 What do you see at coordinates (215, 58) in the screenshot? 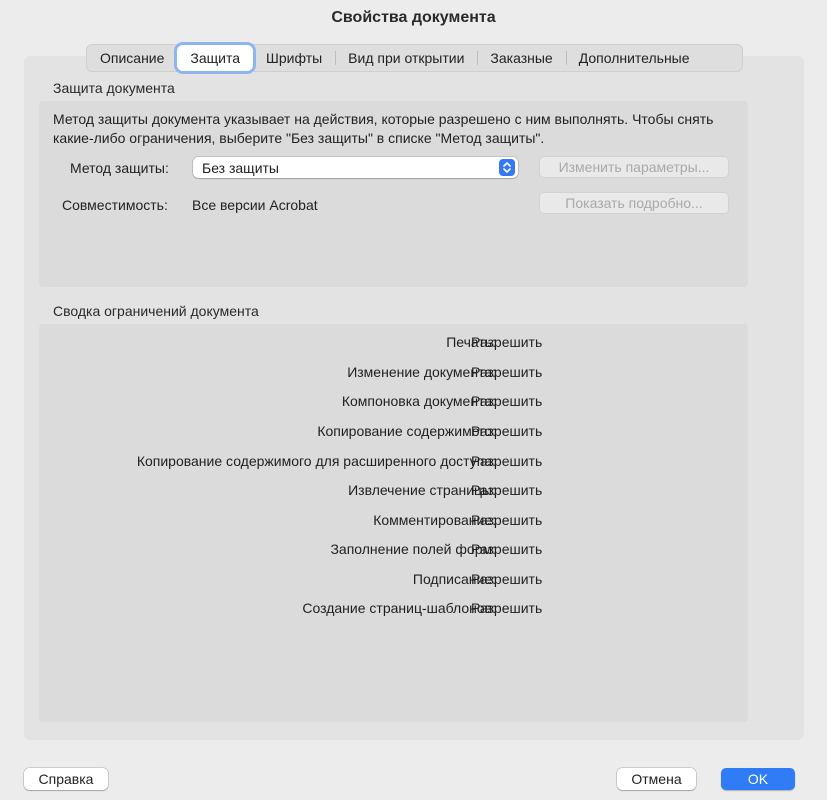
I see `tab-security: Защита` at bounding box center [215, 58].